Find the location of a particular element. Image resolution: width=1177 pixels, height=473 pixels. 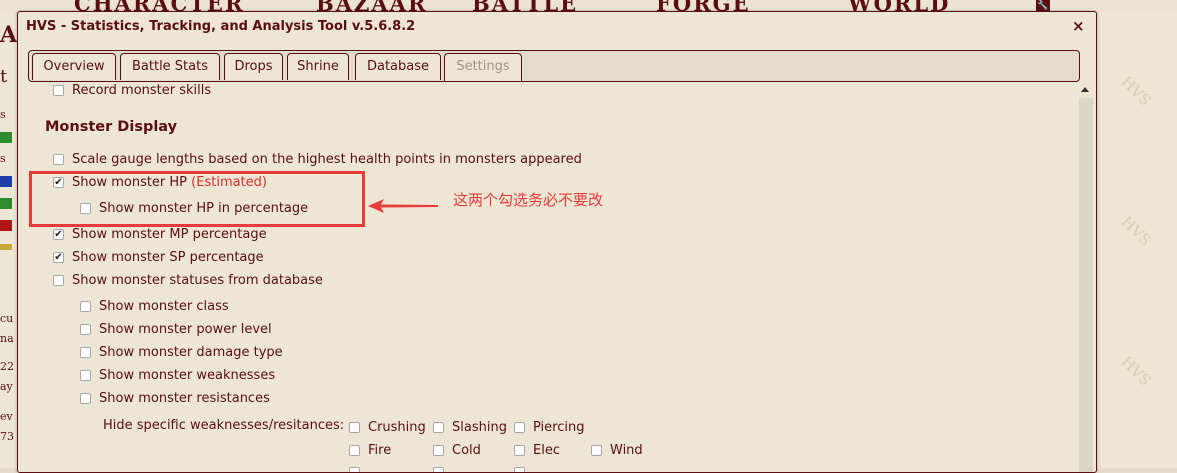

tab-battle-stats: Battle Stats is located at coordinates (170, 66).